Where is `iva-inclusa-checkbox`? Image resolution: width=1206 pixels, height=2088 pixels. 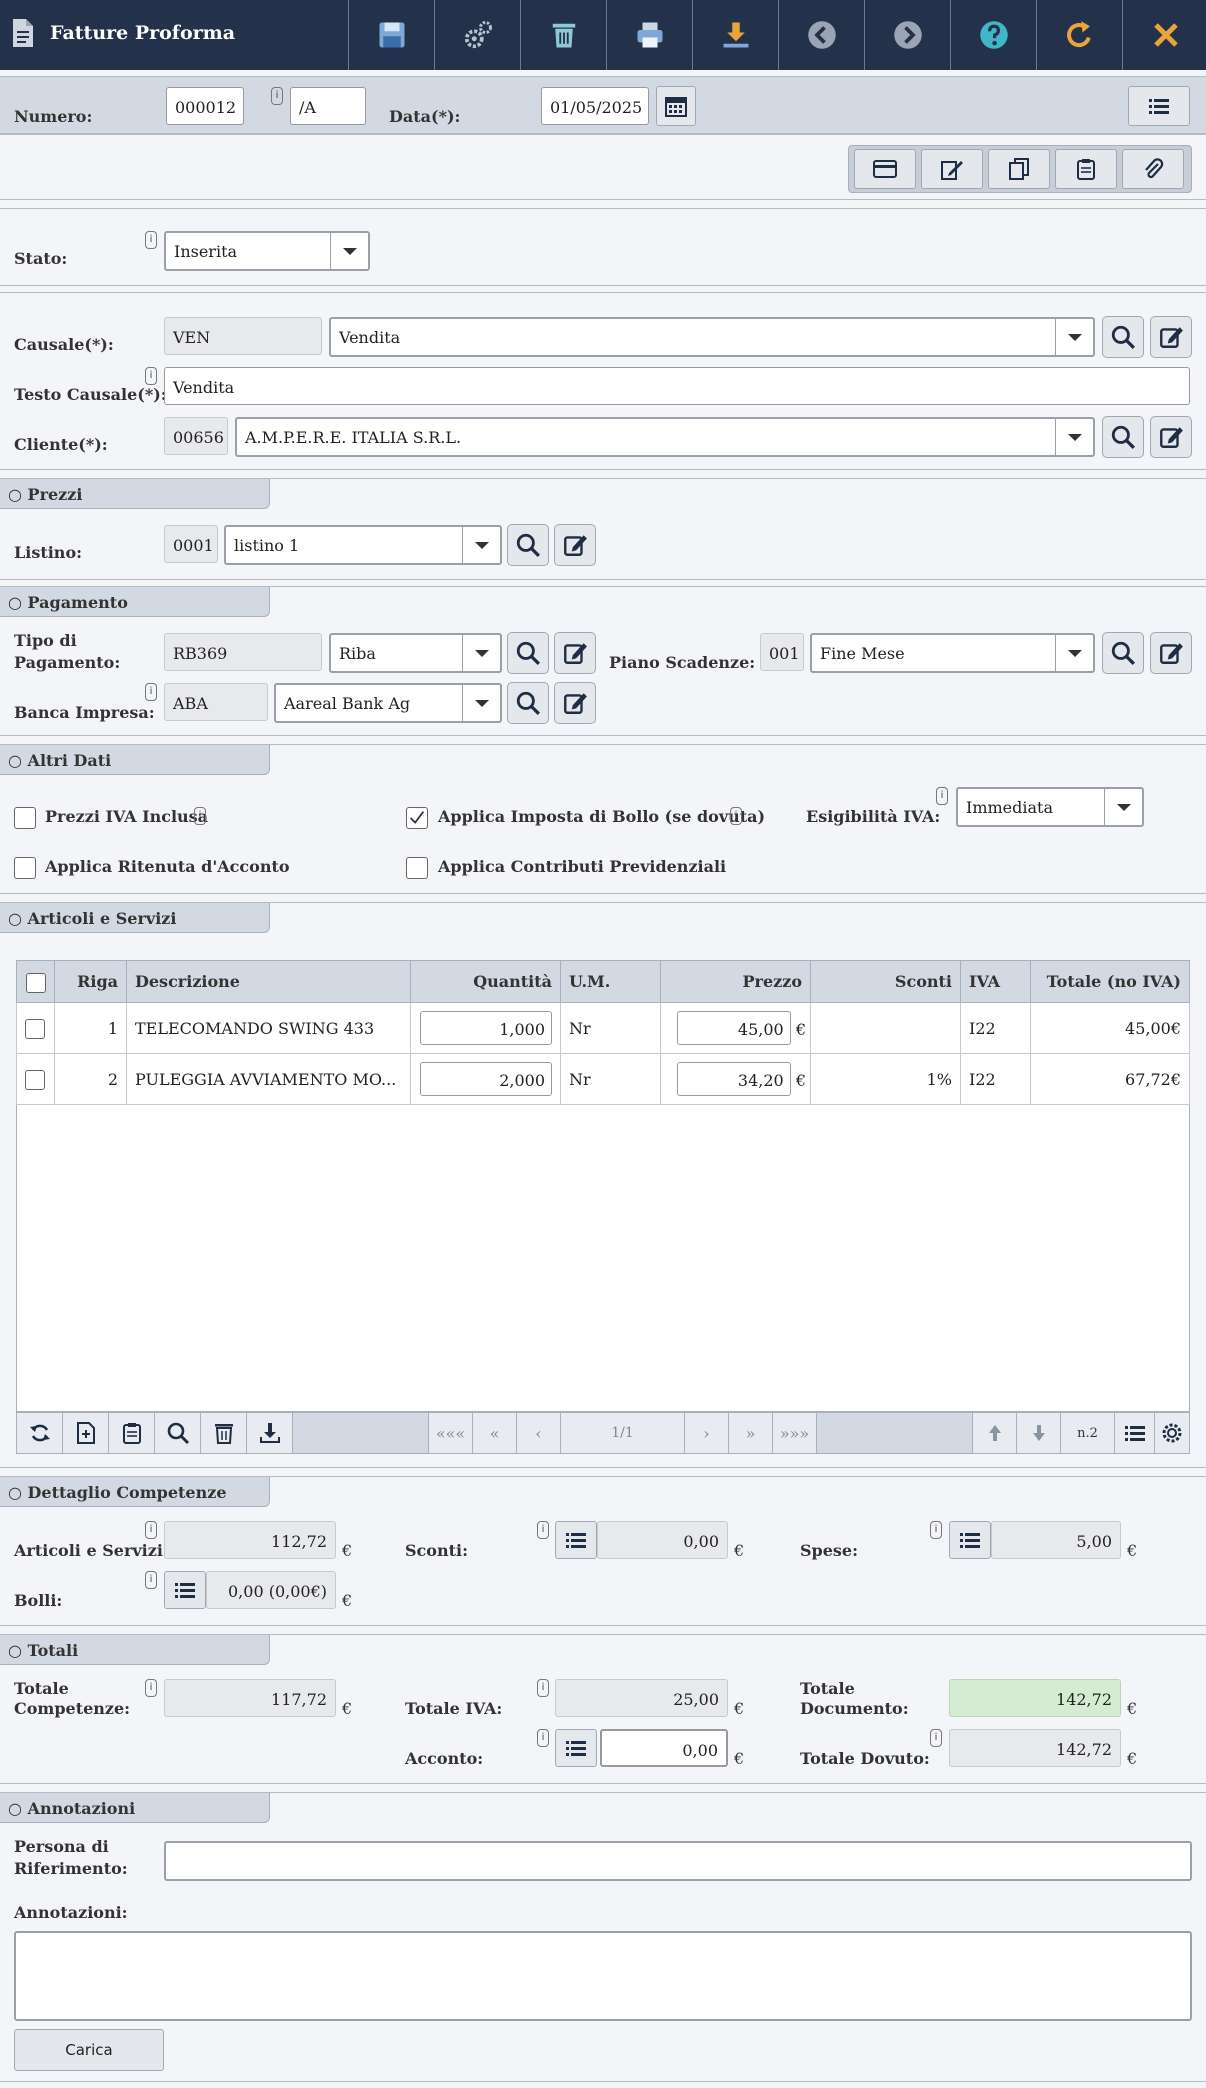 iva-inclusa-checkbox is located at coordinates (25, 818).